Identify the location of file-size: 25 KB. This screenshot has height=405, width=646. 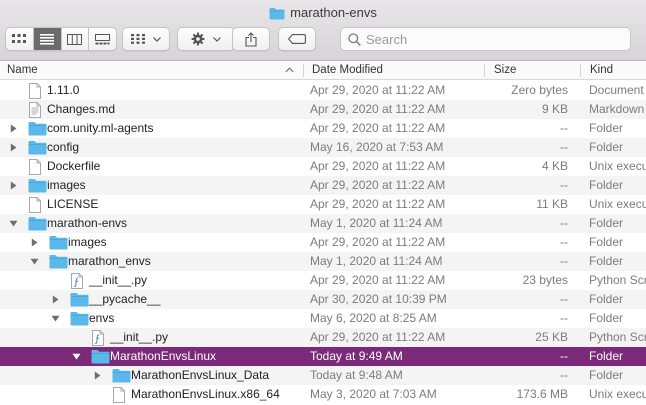
(551, 337).